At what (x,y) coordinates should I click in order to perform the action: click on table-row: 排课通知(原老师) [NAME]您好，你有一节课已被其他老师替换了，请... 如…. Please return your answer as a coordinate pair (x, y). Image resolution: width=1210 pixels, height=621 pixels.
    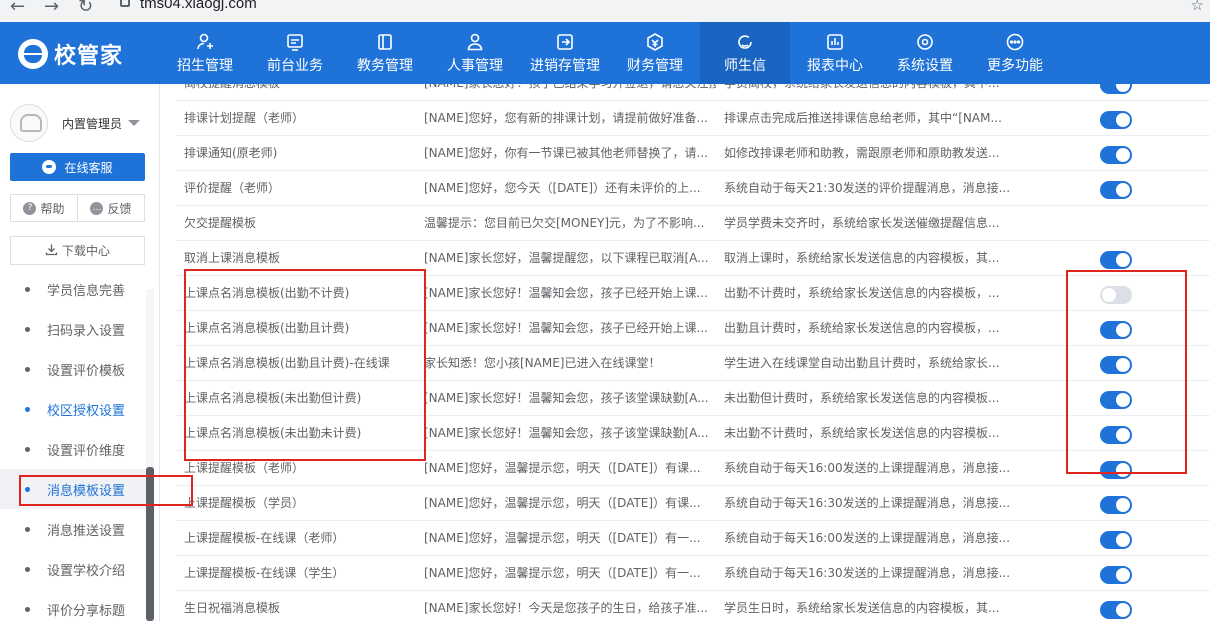
    Looking at the image, I should click on (693, 153).